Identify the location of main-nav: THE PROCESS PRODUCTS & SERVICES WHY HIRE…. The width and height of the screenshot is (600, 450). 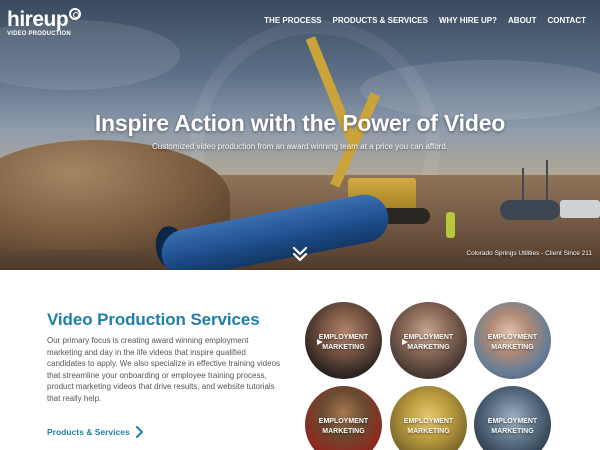
(425, 20).